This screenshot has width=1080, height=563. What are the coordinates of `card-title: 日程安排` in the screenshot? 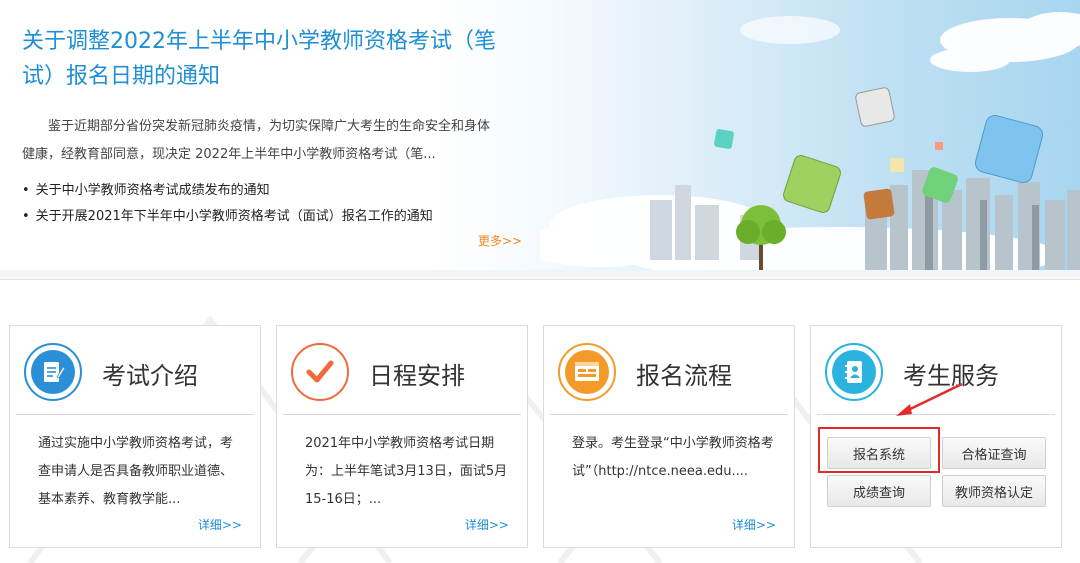 It's located at (417, 376).